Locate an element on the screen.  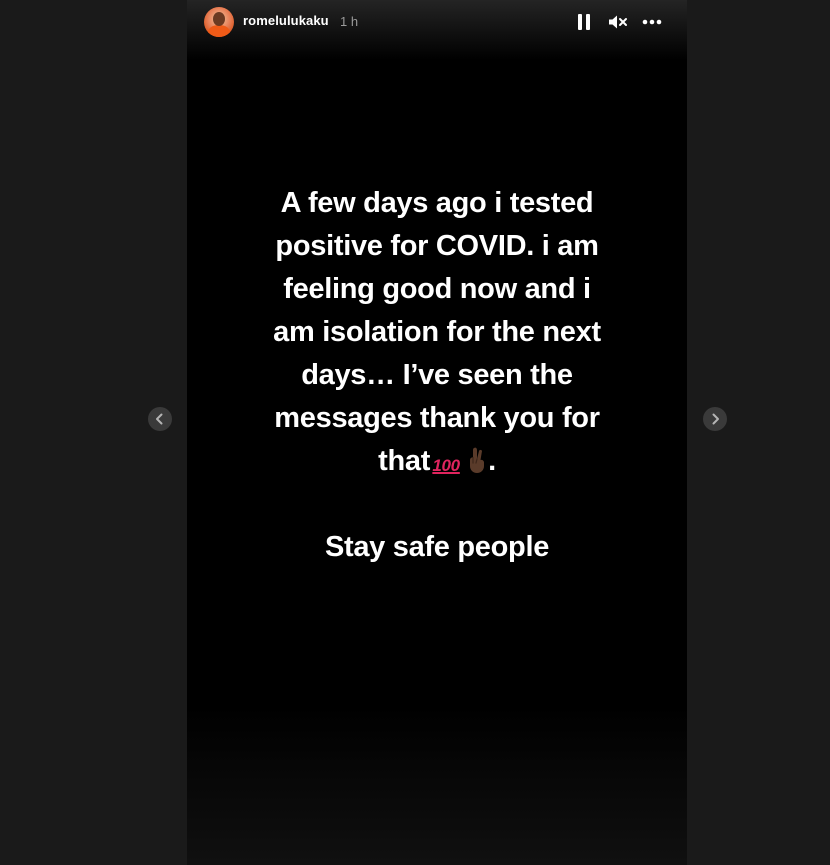
username-link: romelulukaku is located at coordinates (286, 20).